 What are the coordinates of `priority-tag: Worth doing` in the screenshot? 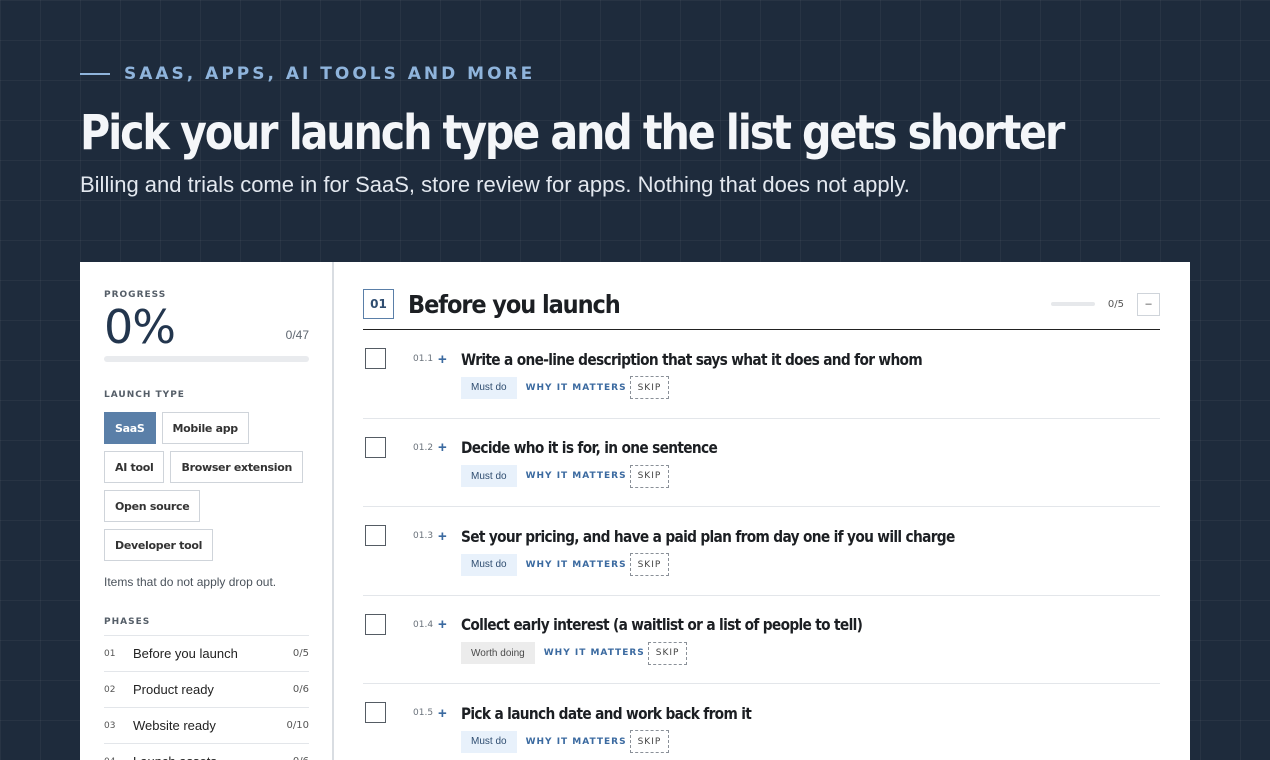 It's located at (498, 653).